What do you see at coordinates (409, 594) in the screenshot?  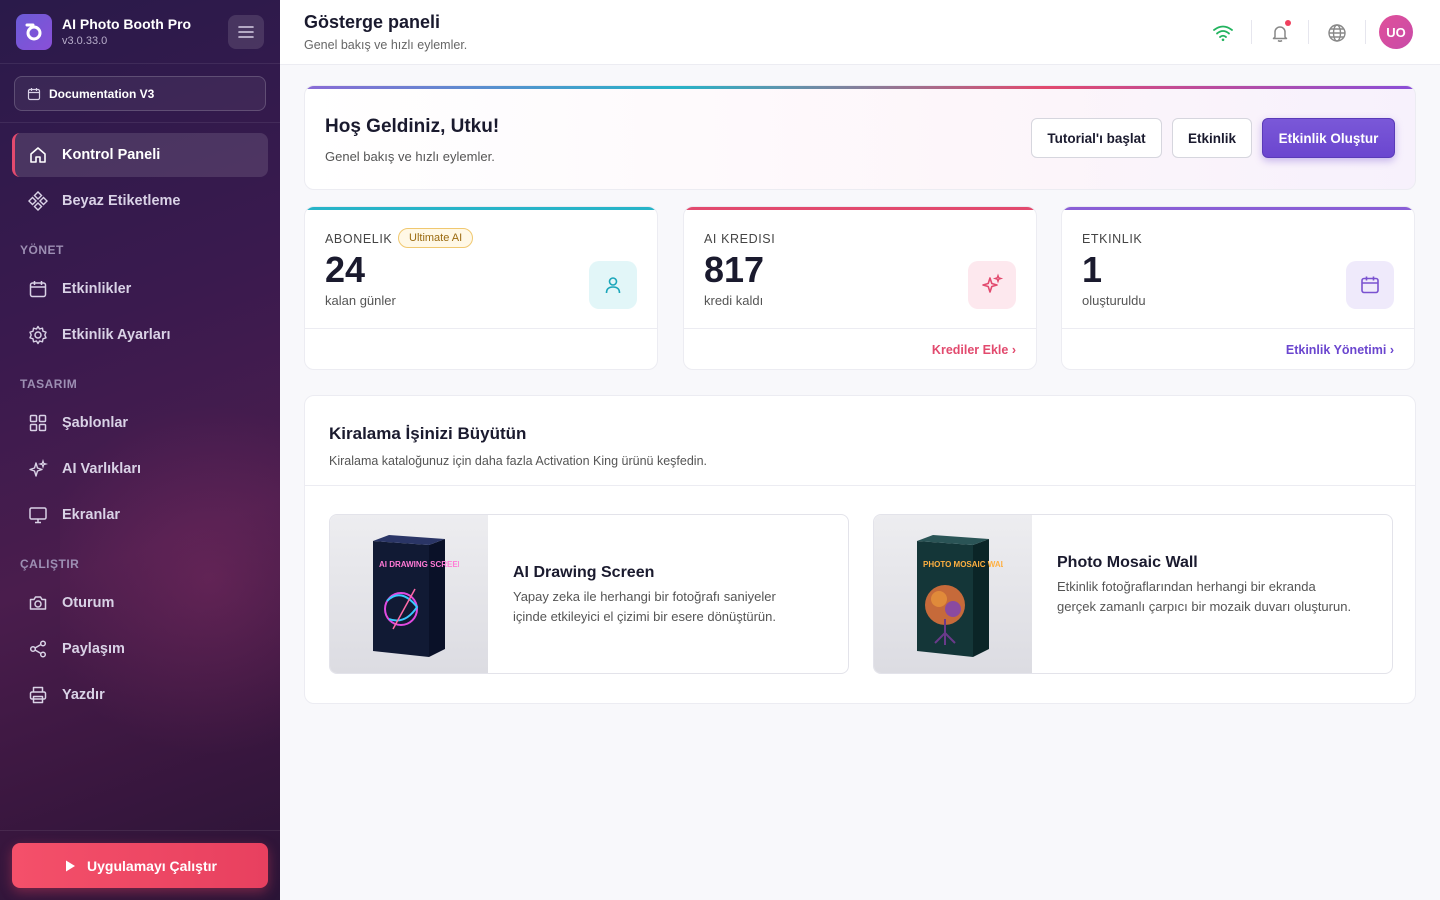 I see `product-image: AI DRAWING SCREEN` at bounding box center [409, 594].